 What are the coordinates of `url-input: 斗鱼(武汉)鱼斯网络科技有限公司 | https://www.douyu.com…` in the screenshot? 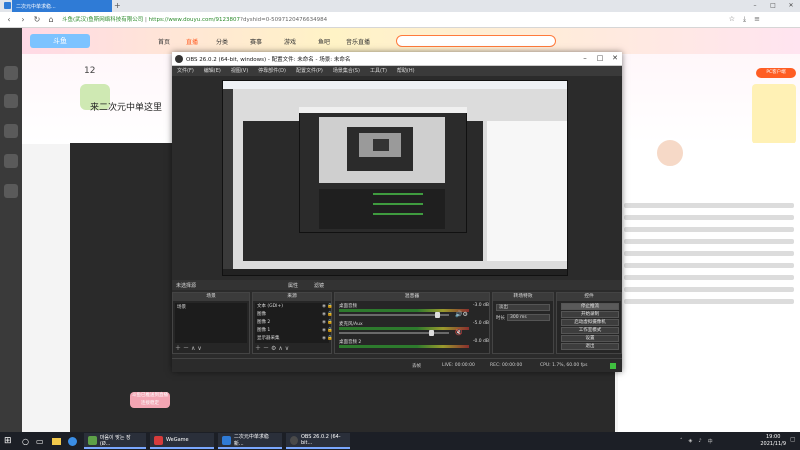 It's located at (302, 20).